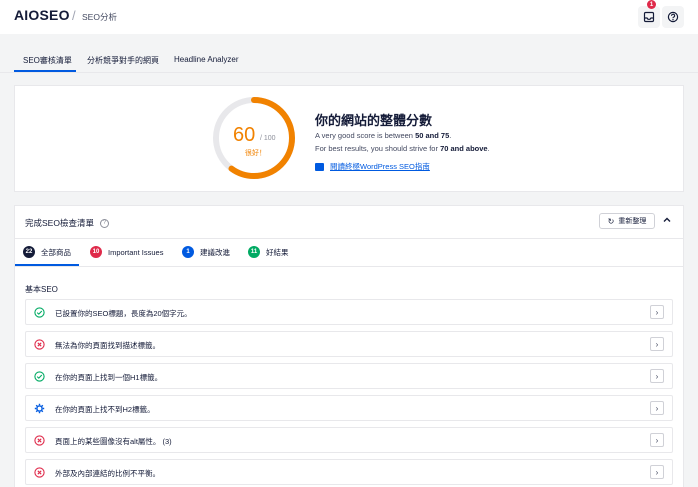  I want to click on checklist-item: 已設置你的SEO標題，長度為20個字元。 ›, so click(349, 312).